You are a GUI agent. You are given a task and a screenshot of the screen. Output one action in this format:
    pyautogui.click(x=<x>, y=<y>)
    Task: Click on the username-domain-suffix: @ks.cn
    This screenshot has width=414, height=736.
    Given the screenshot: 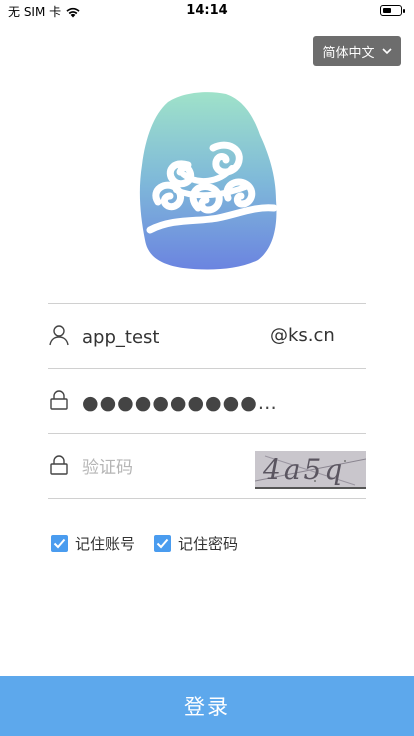 What is the action you would take?
    pyautogui.click(x=302, y=335)
    